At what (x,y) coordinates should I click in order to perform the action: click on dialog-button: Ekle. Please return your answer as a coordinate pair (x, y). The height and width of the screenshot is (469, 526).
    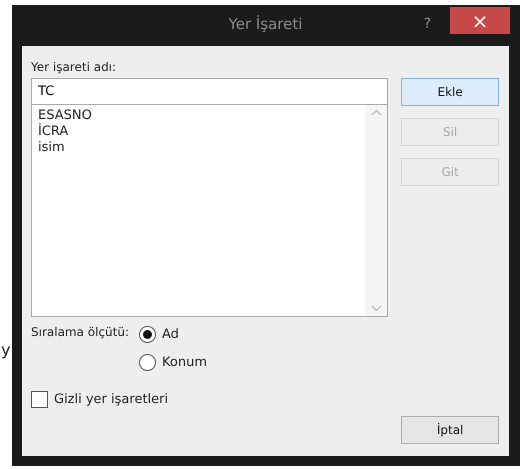
    Looking at the image, I should click on (450, 92).